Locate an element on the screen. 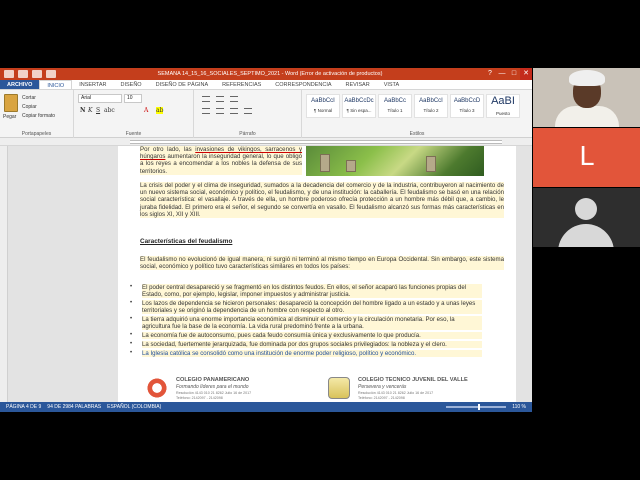  participant-video-2: L is located at coordinates (586, 157).